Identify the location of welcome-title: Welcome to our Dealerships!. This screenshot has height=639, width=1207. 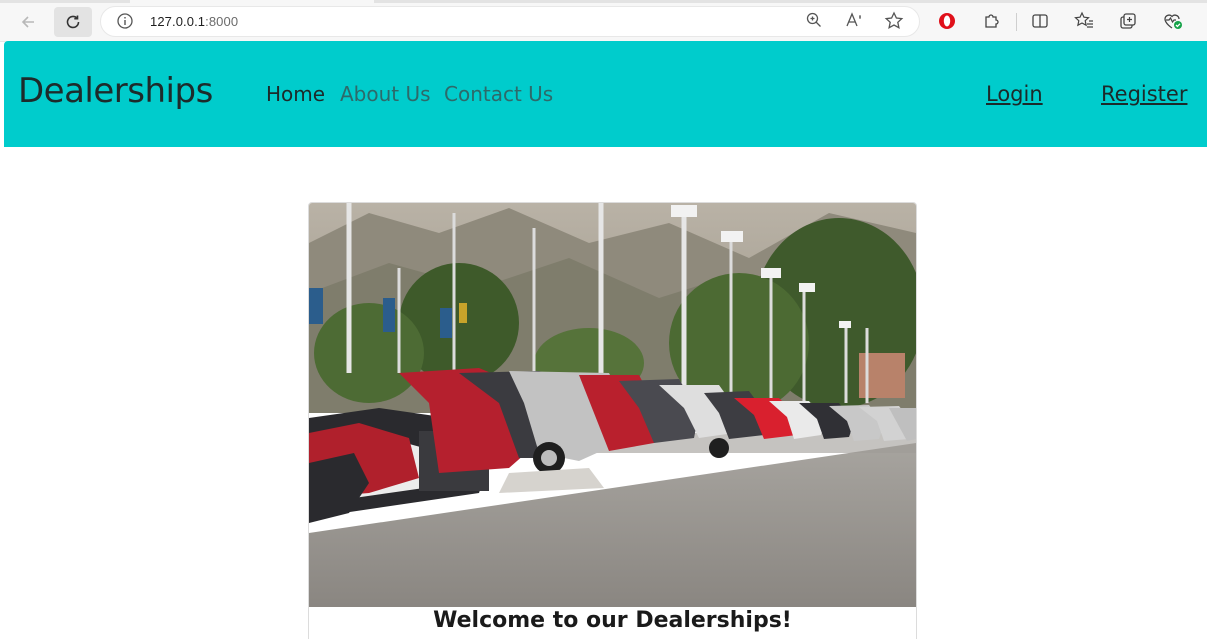
(612, 620).